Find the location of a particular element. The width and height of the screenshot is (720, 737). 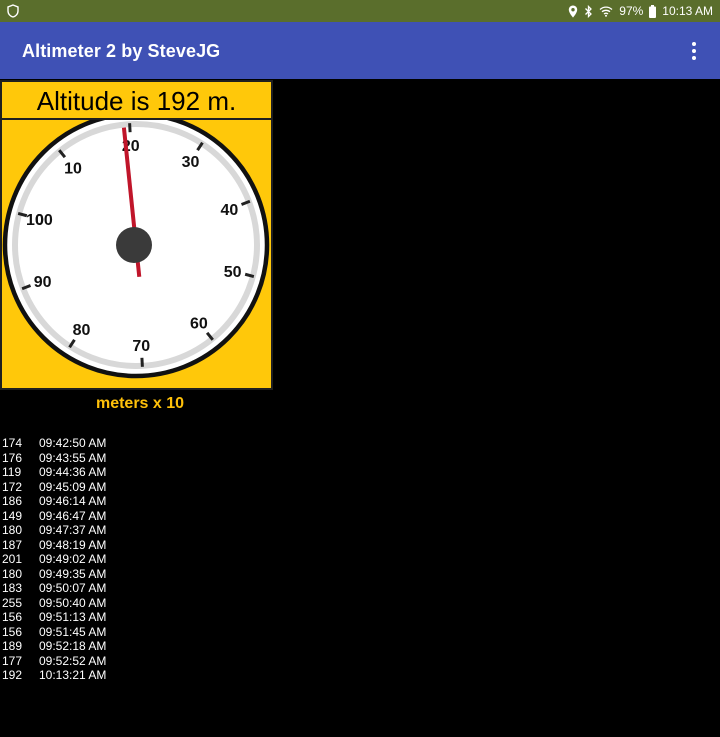

log-altitude: 255 is located at coordinates (12, 602).